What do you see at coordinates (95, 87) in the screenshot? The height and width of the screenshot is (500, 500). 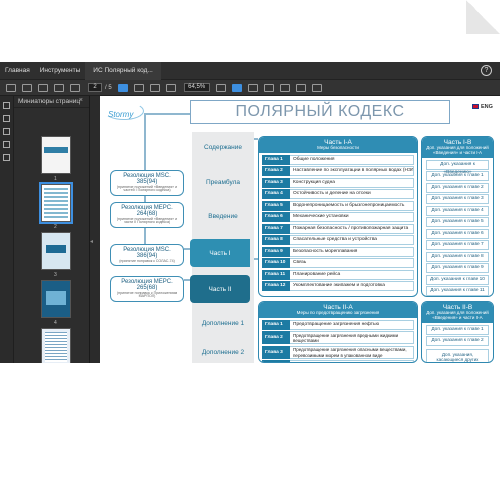 I see `page-number-input: 2` at bounding box center [95, 87].